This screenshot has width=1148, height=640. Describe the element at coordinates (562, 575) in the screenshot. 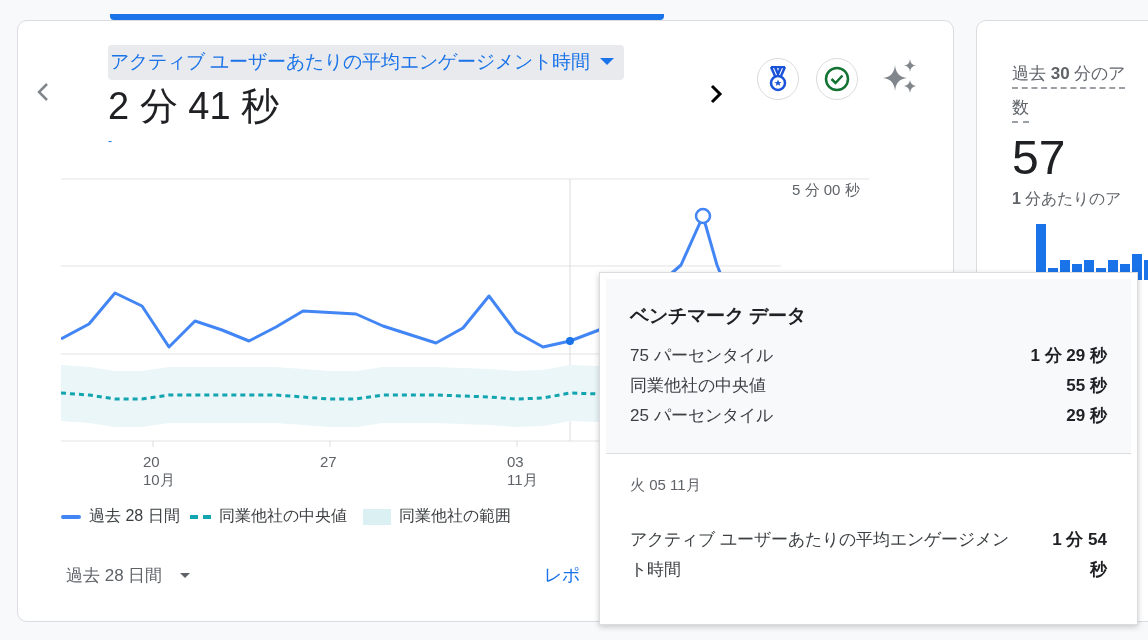

I see `report-link: レポ` at that location.